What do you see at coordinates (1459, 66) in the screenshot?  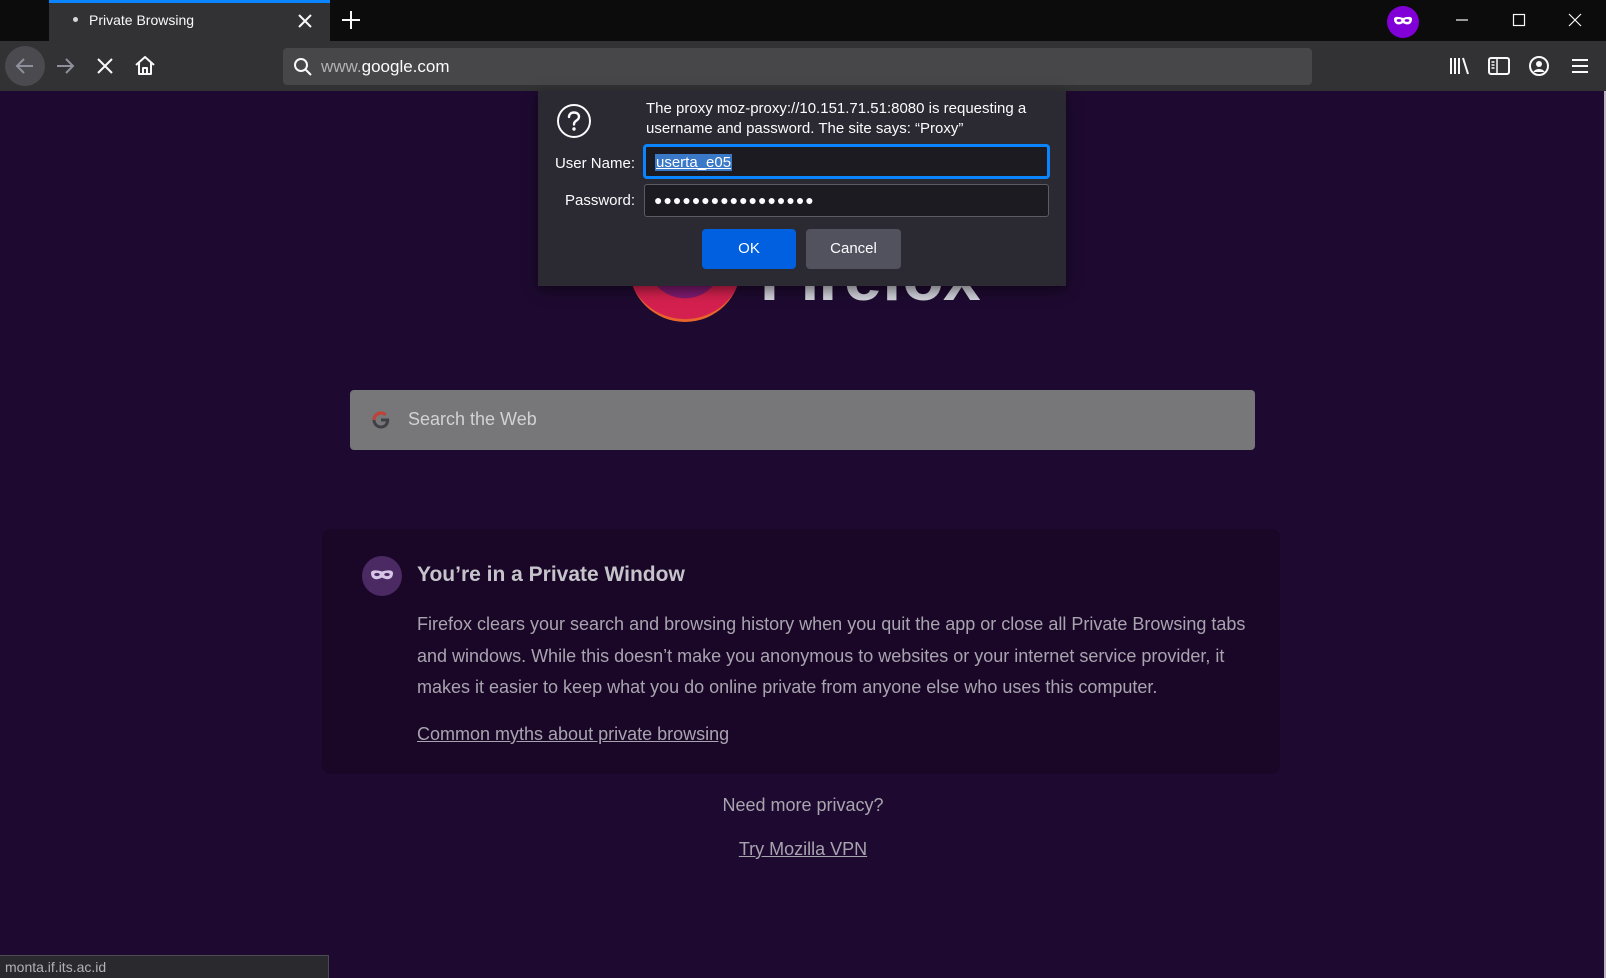 I see `library-icon` at bounding box center [1459, 66].